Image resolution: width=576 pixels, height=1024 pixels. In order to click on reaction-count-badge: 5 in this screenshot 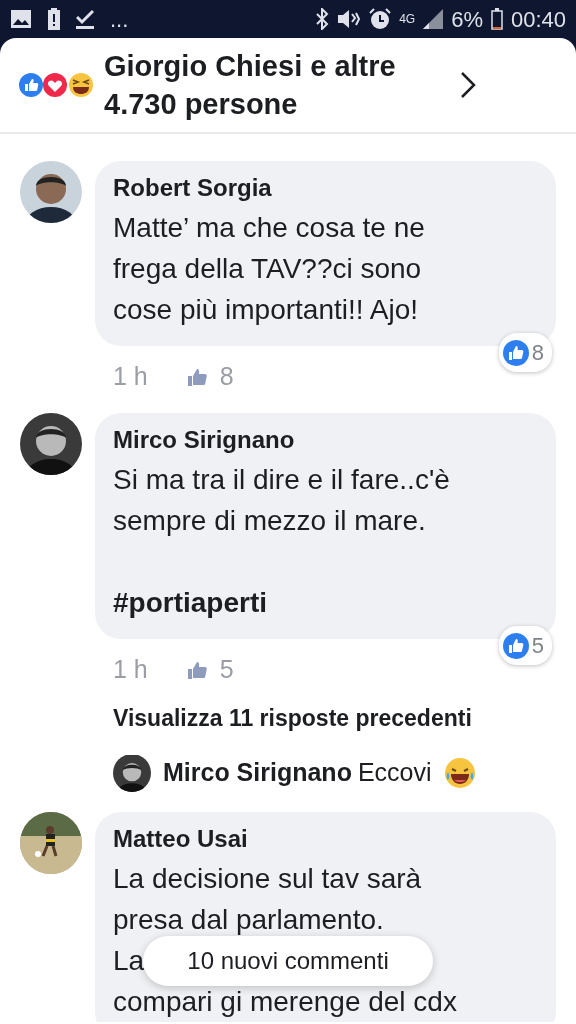, I will do `click(525, 645)`.